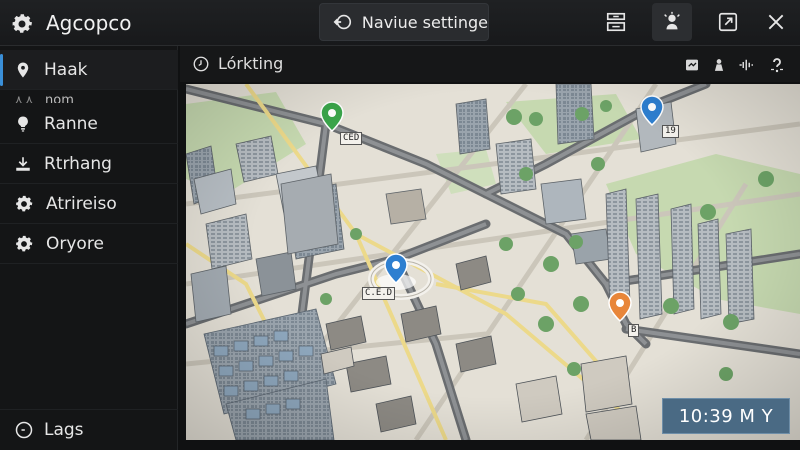  I want to click on sidebar-item-rtrhang: Rtrhang, so click(89, 164).